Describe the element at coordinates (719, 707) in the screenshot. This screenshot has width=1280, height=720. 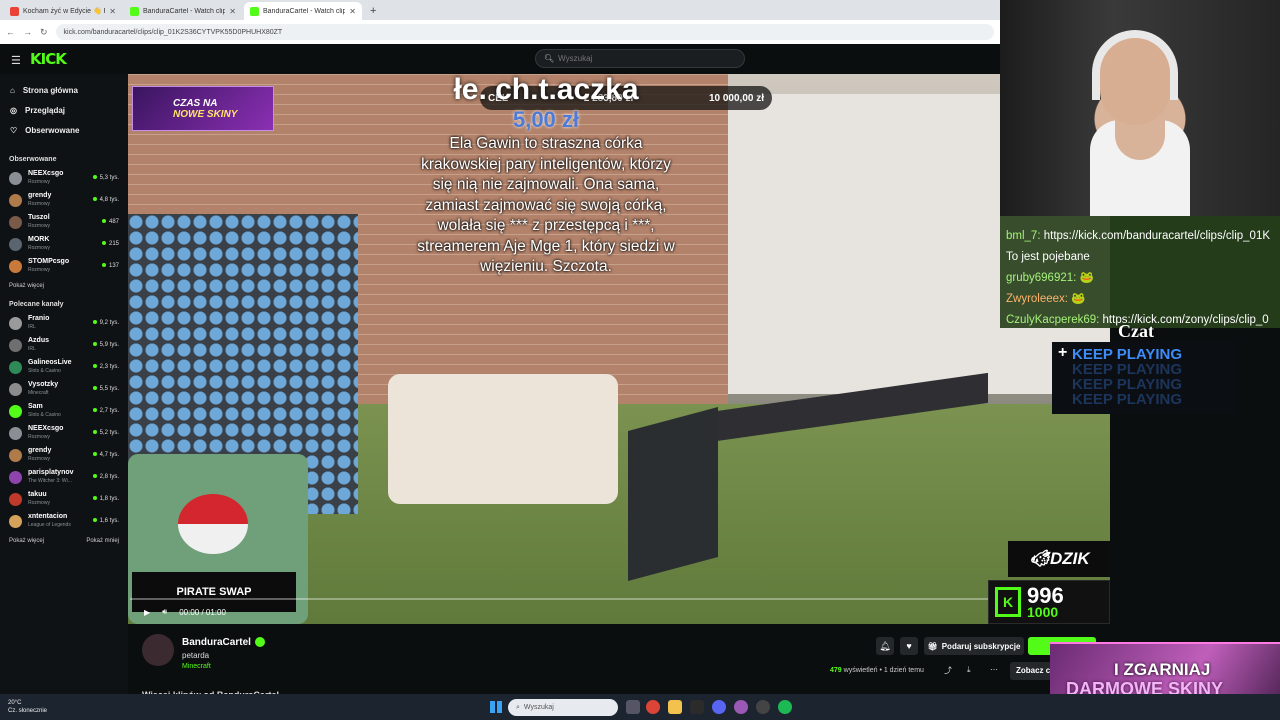
I see `discord-icon` at that location.